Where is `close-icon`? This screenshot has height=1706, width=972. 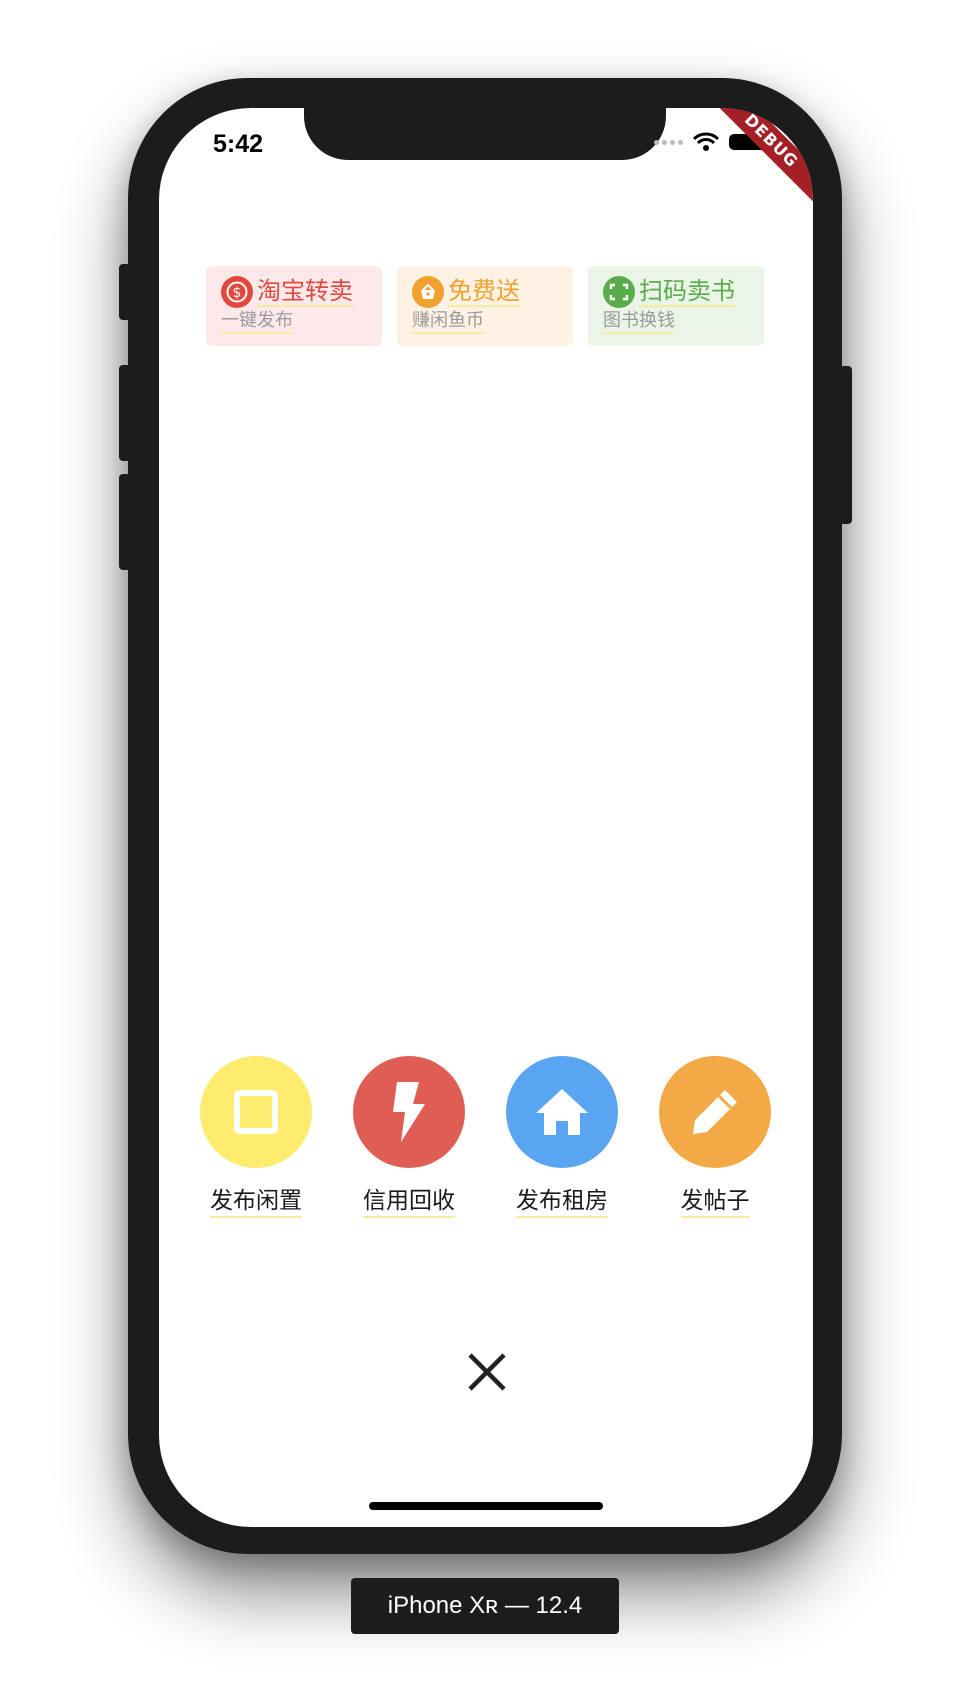 close-icon is located at coordinates (487, 1372).